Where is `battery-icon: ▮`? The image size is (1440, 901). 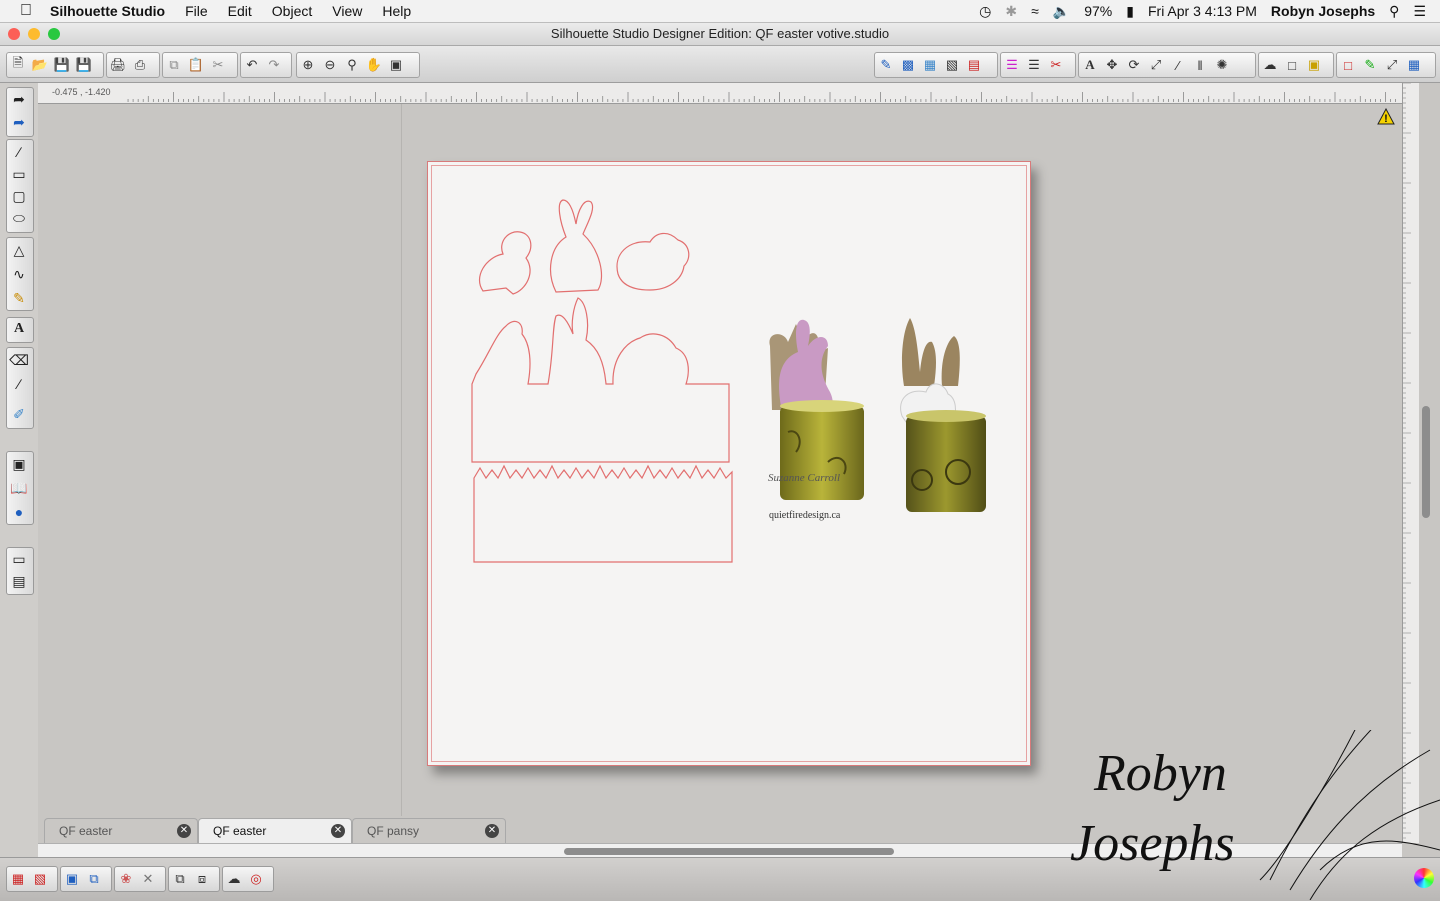 battery-icon: ▮ is located at coordinates (1130, 11).